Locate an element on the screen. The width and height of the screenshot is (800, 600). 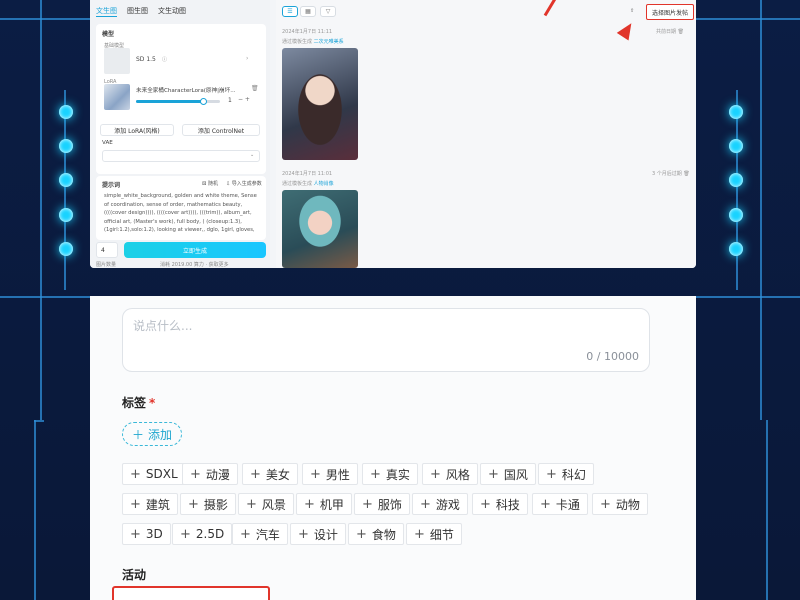
tag-chip-architecture: + 建筑 is located at coordinates (150, 504).